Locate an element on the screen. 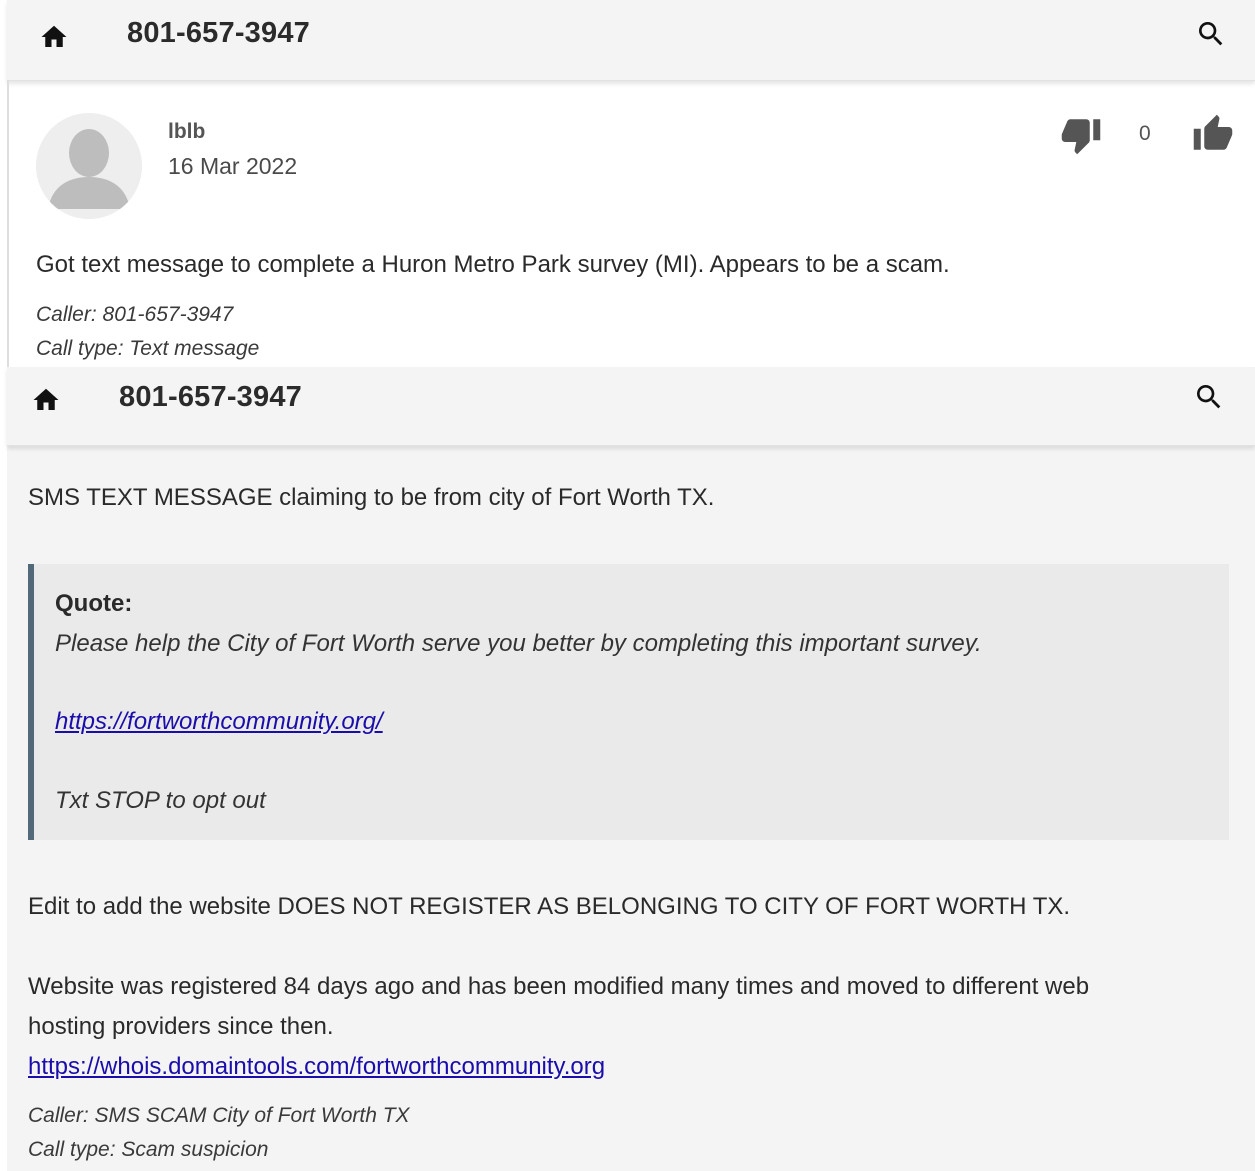  avatar-placeholder-icon is located at coordinates (89, 166).